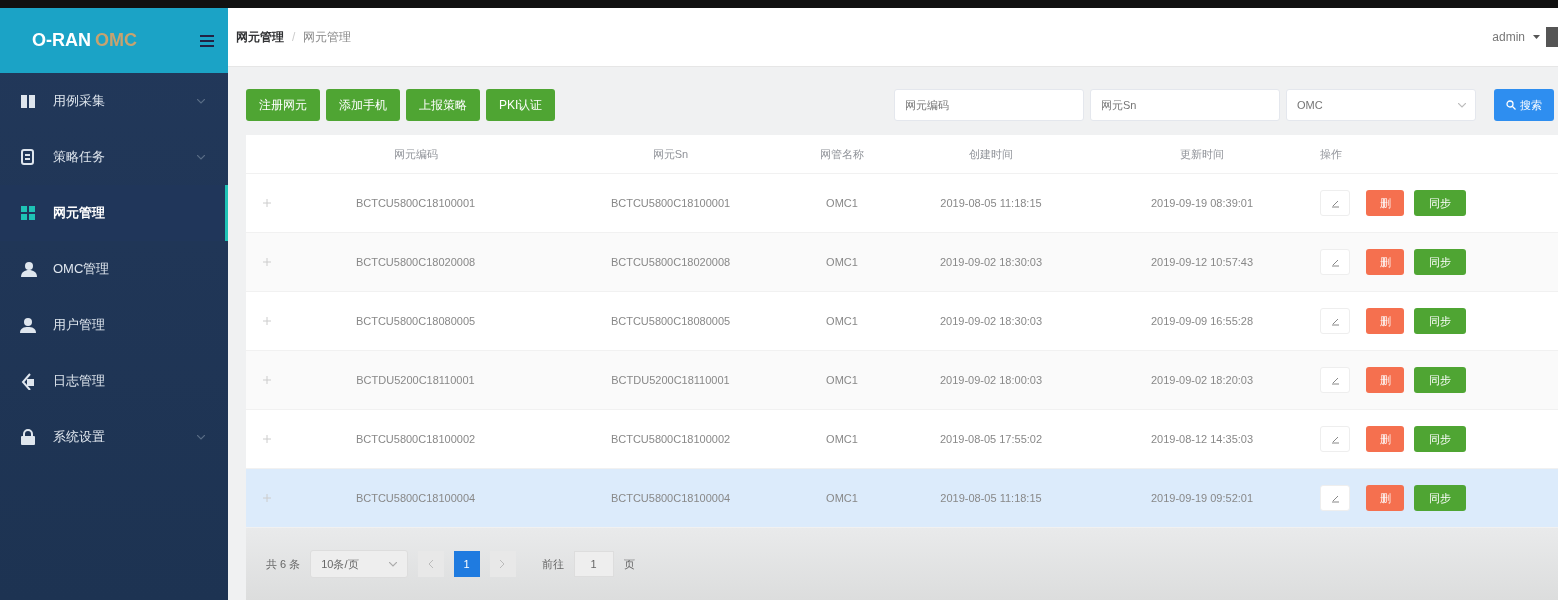 The height and width of the screenshot is (600, 1558). I want to click on search-icon, so click(1511, 105).